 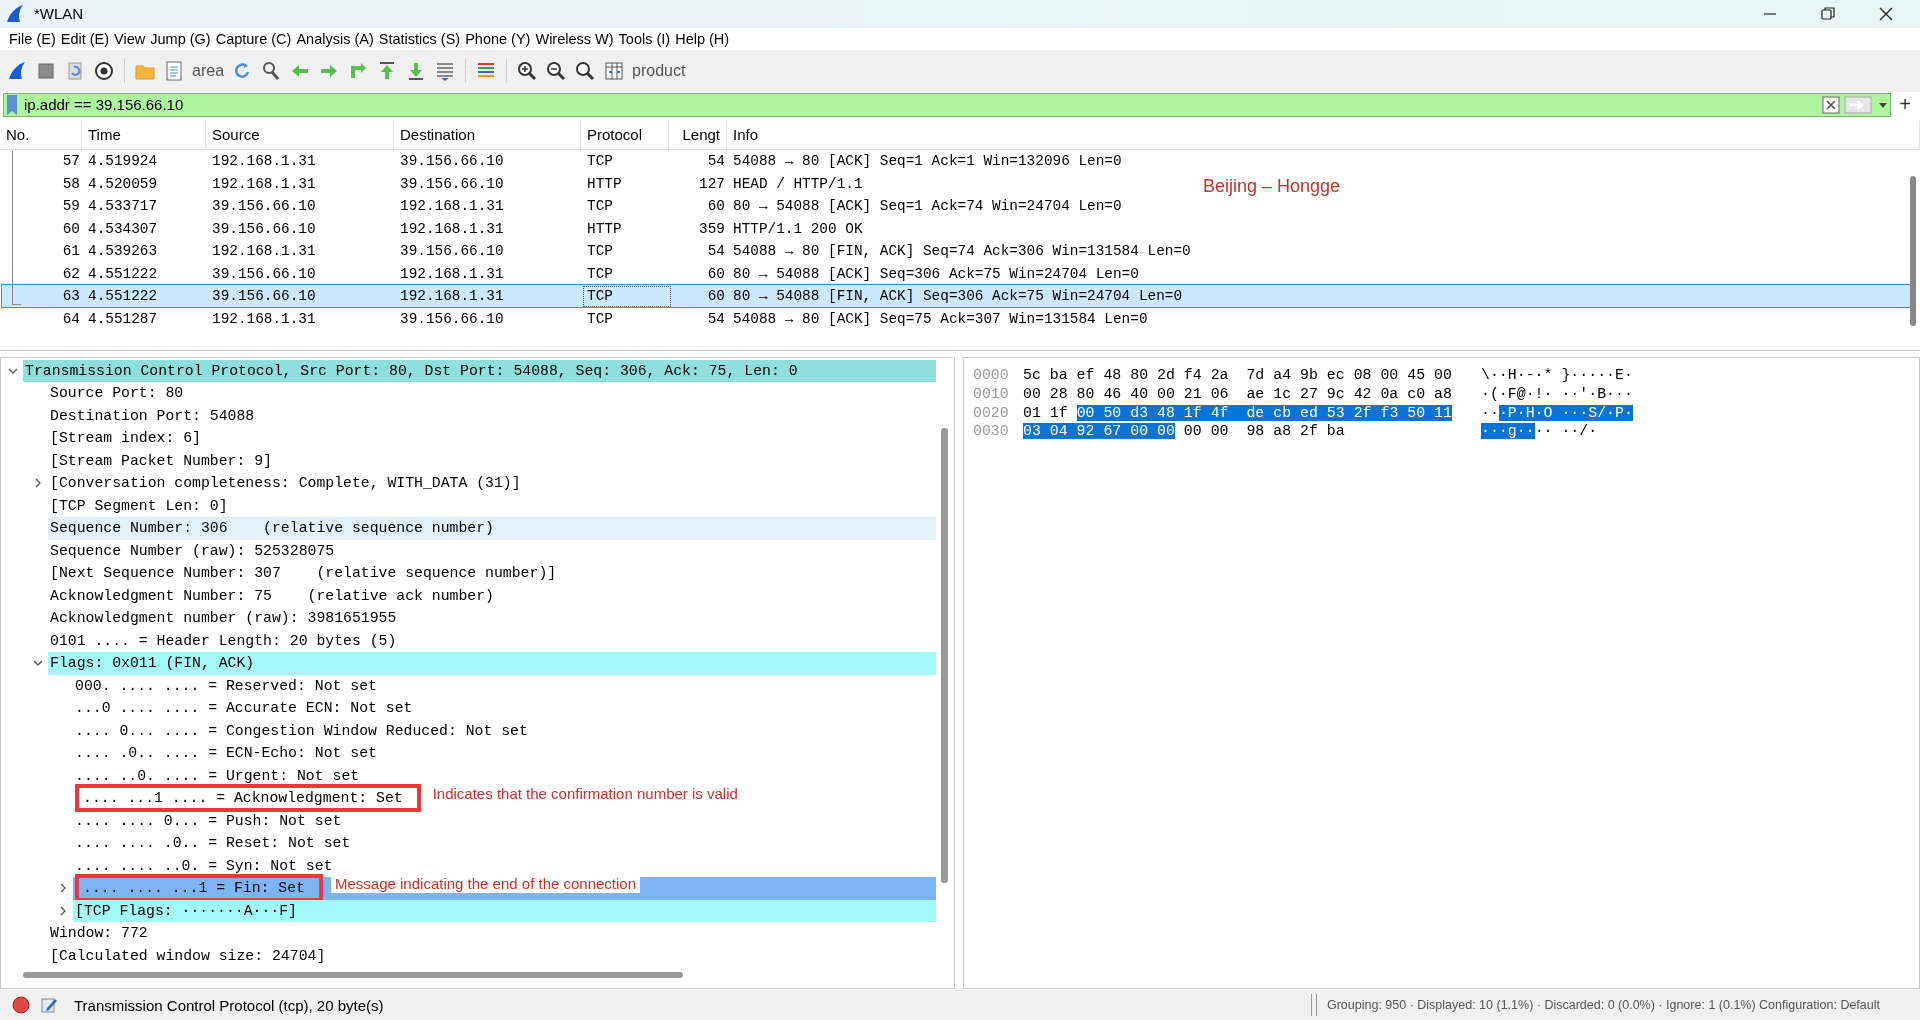 I want to click on hex-bytes: 01 1f, so click(x=1045, y=412).